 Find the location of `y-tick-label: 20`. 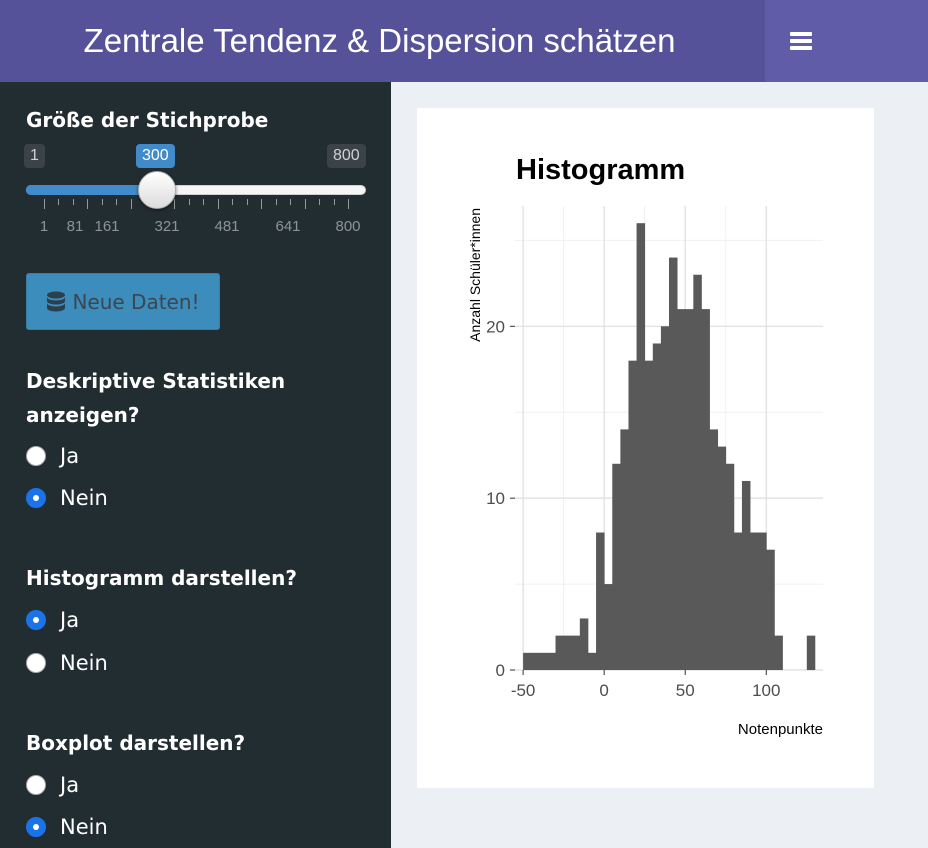

y-tick-label: 20 is located at coordinates (495, 326).